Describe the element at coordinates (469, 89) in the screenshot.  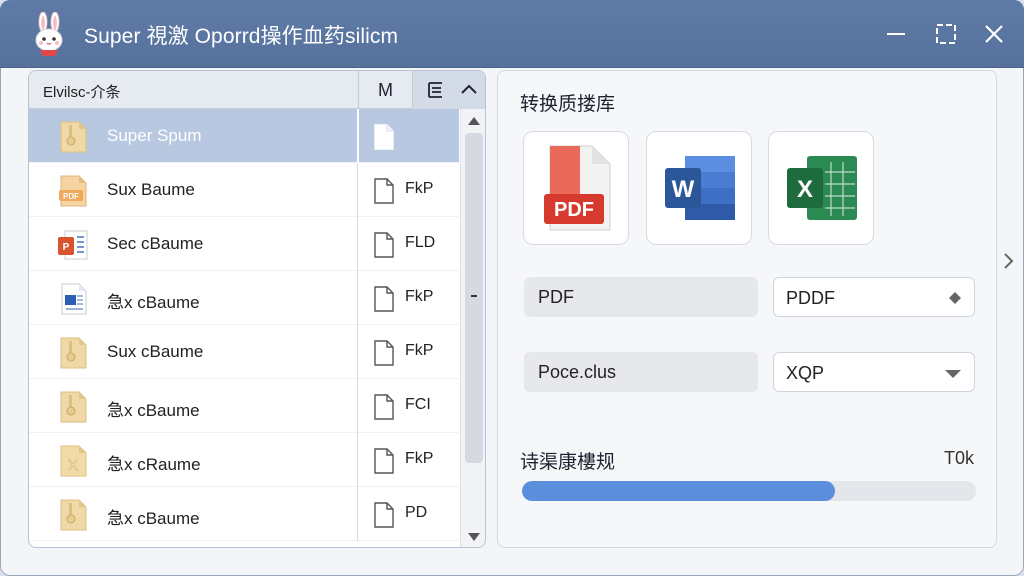
I see `chevron-up-icon` at that location.